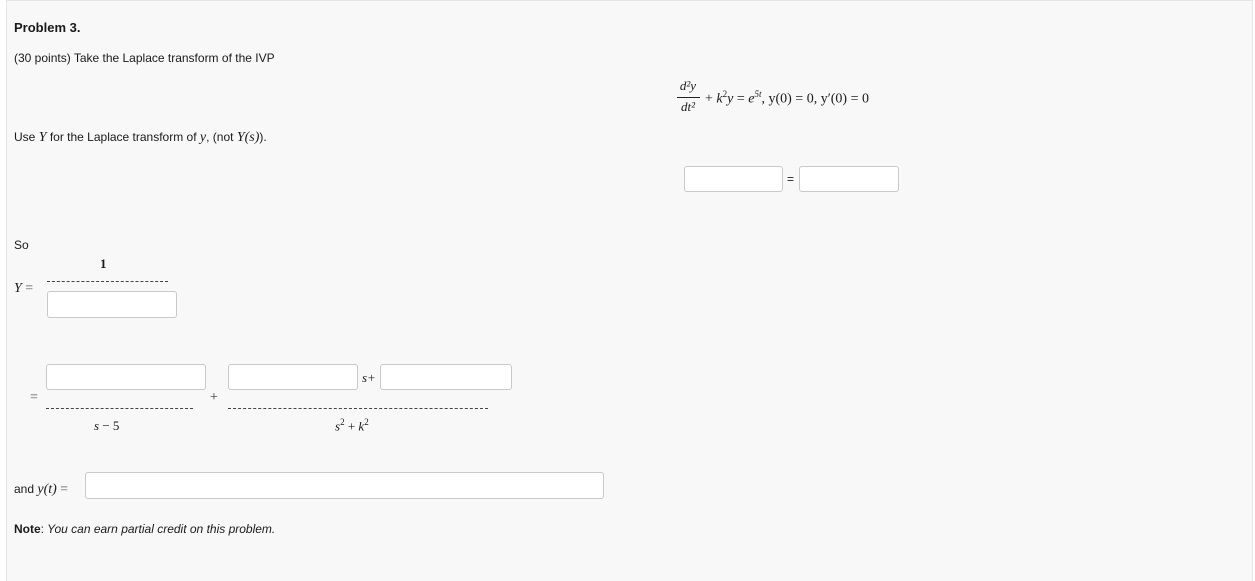 The width and height of the screenshot is (1255, 581). Describe the element at coordinates (791, 179) in the screenshot. I see `transform-equals: =` at that location.